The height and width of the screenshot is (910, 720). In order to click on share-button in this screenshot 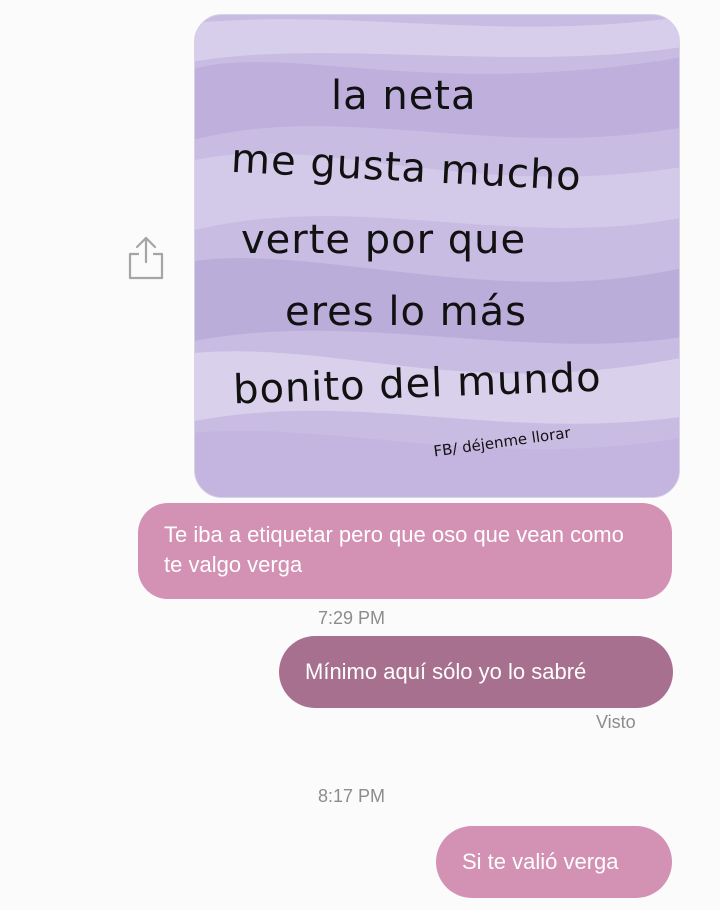, I will do `click(146, 256)`.